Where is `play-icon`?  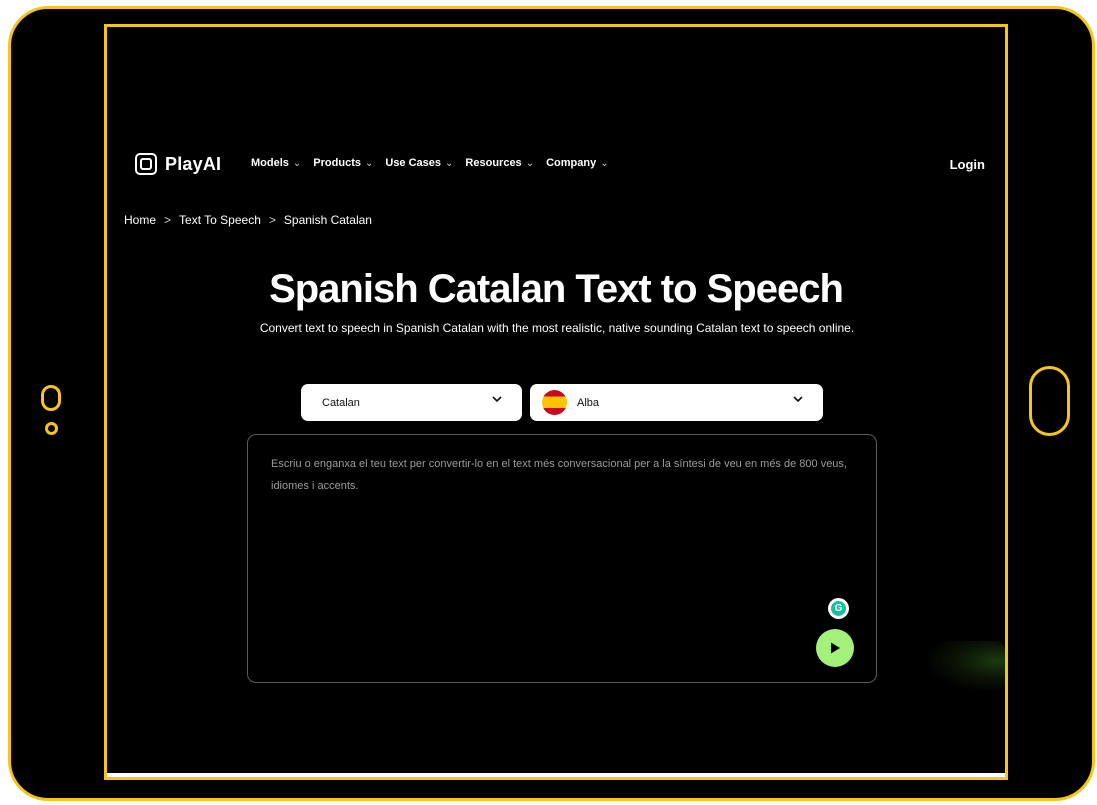
play-icon is located at coordinates (835, 648).